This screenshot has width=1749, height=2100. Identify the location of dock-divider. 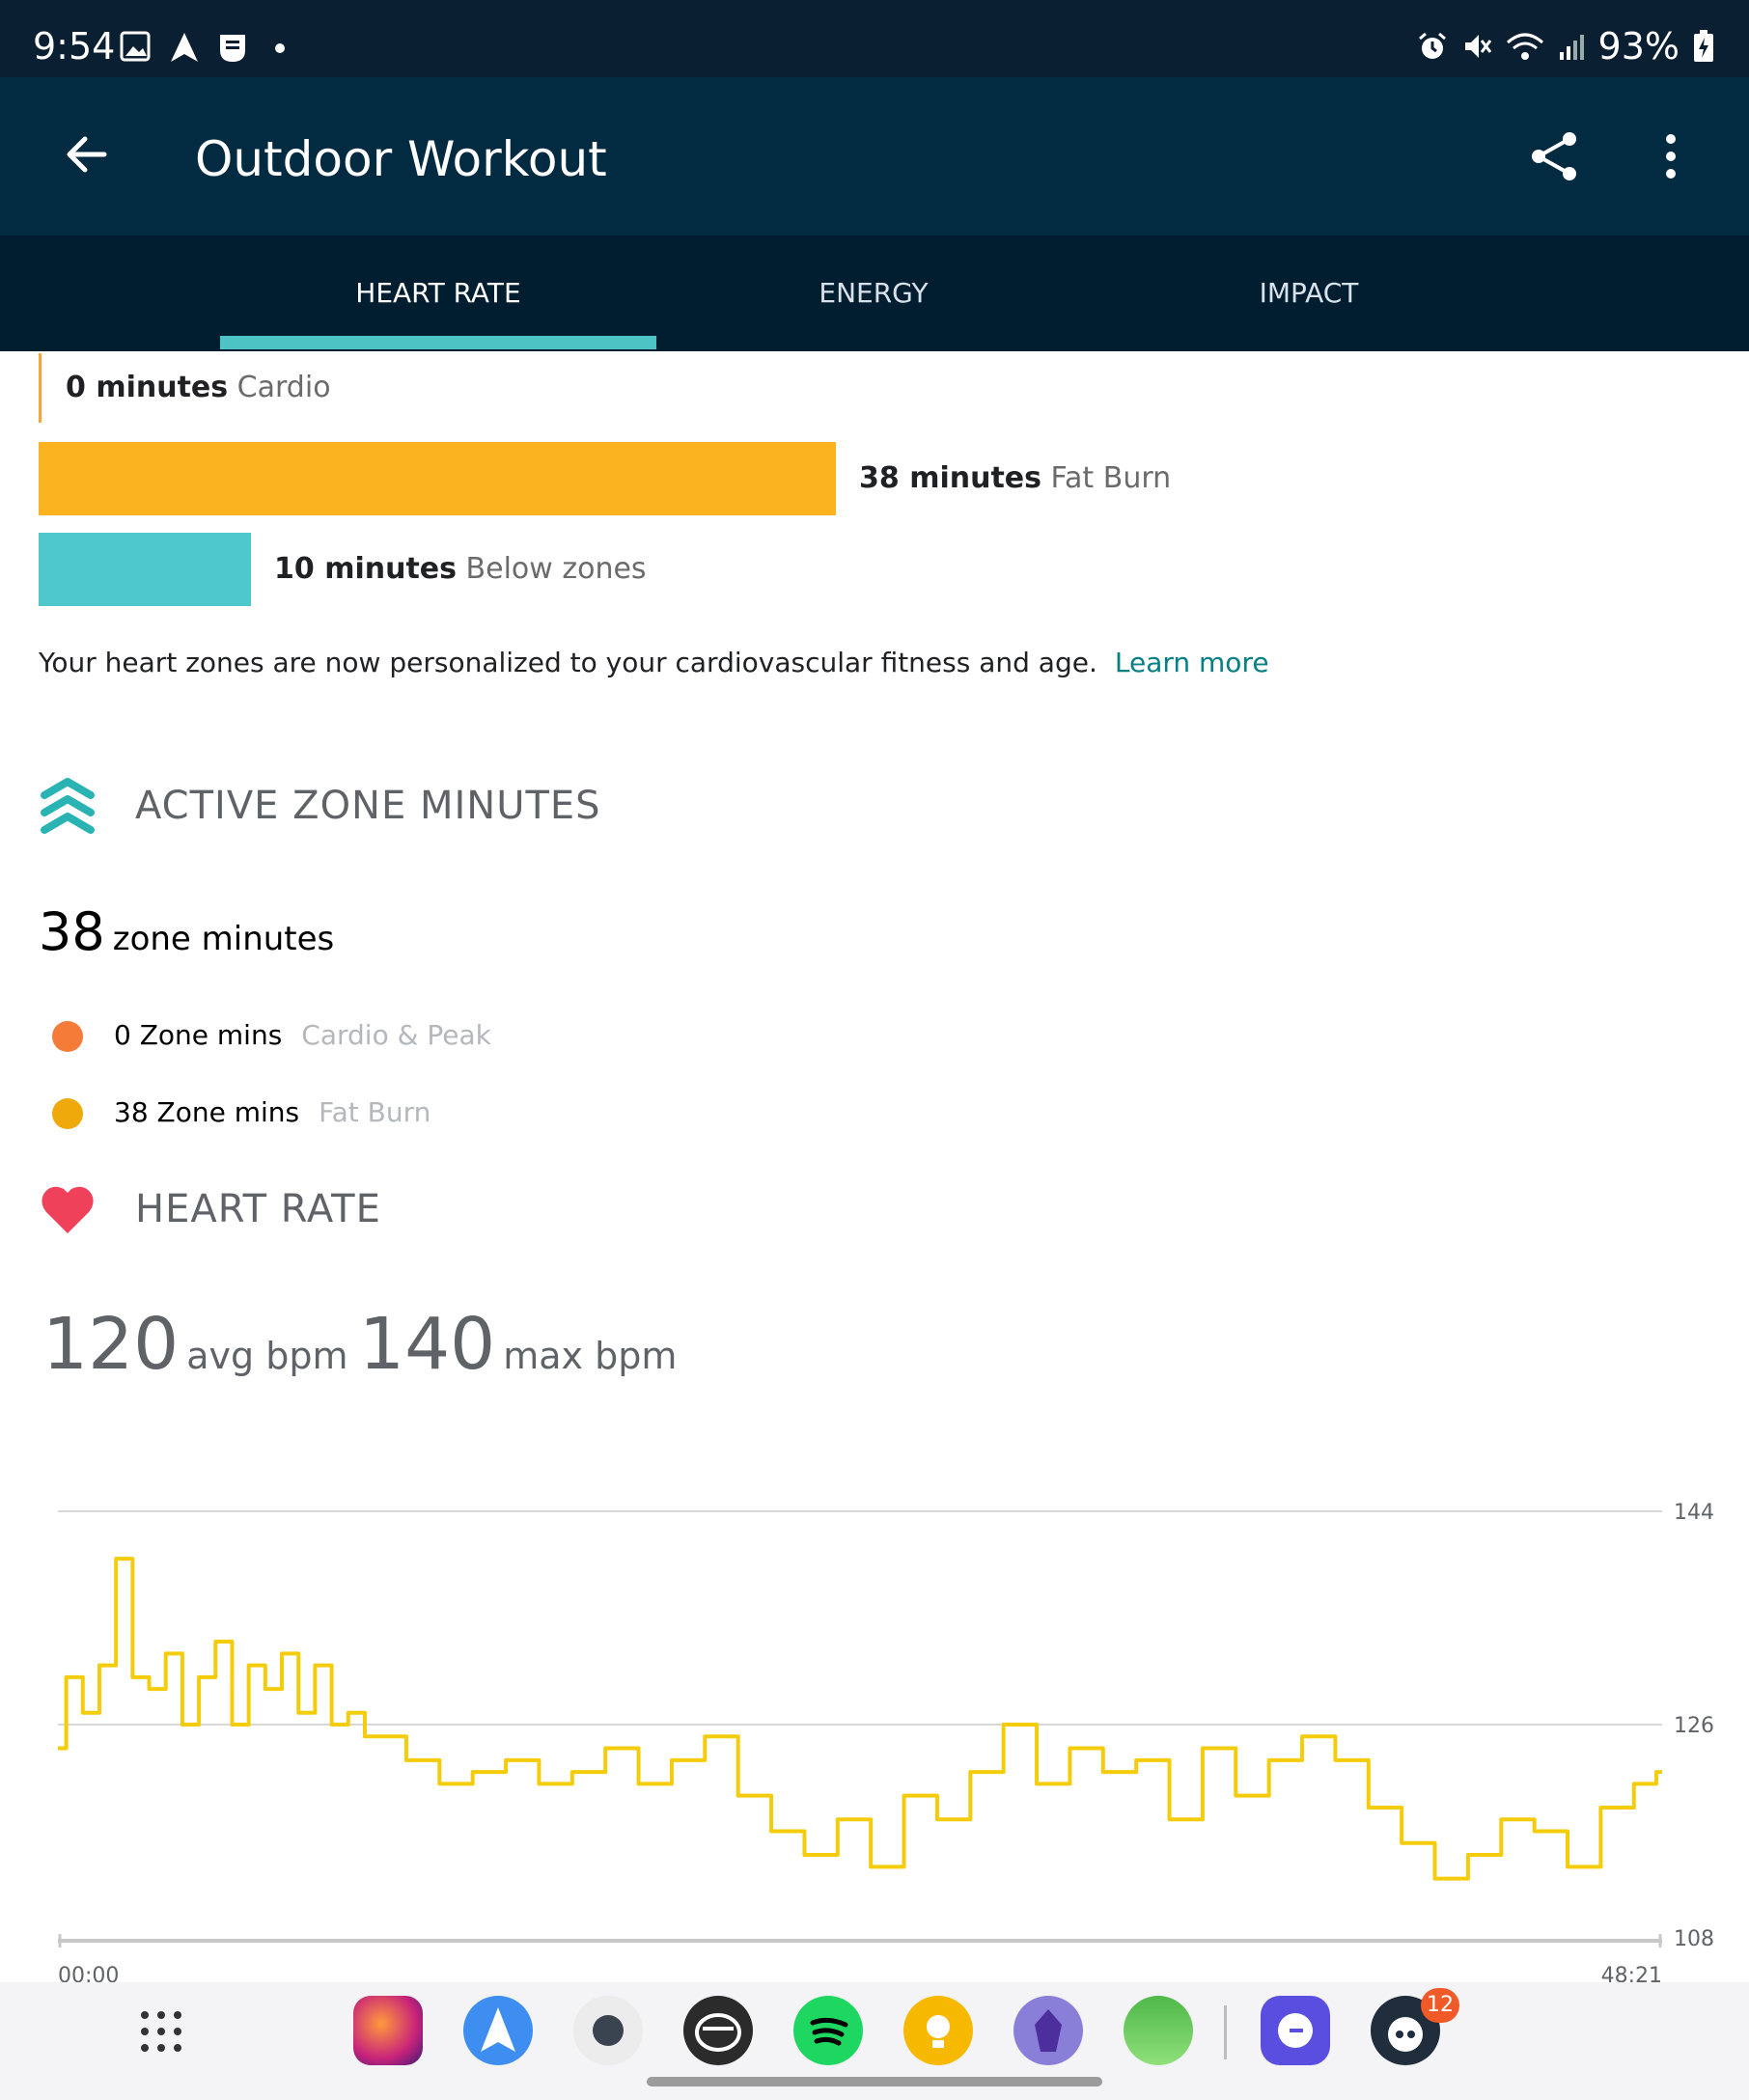
(1225, 2032).